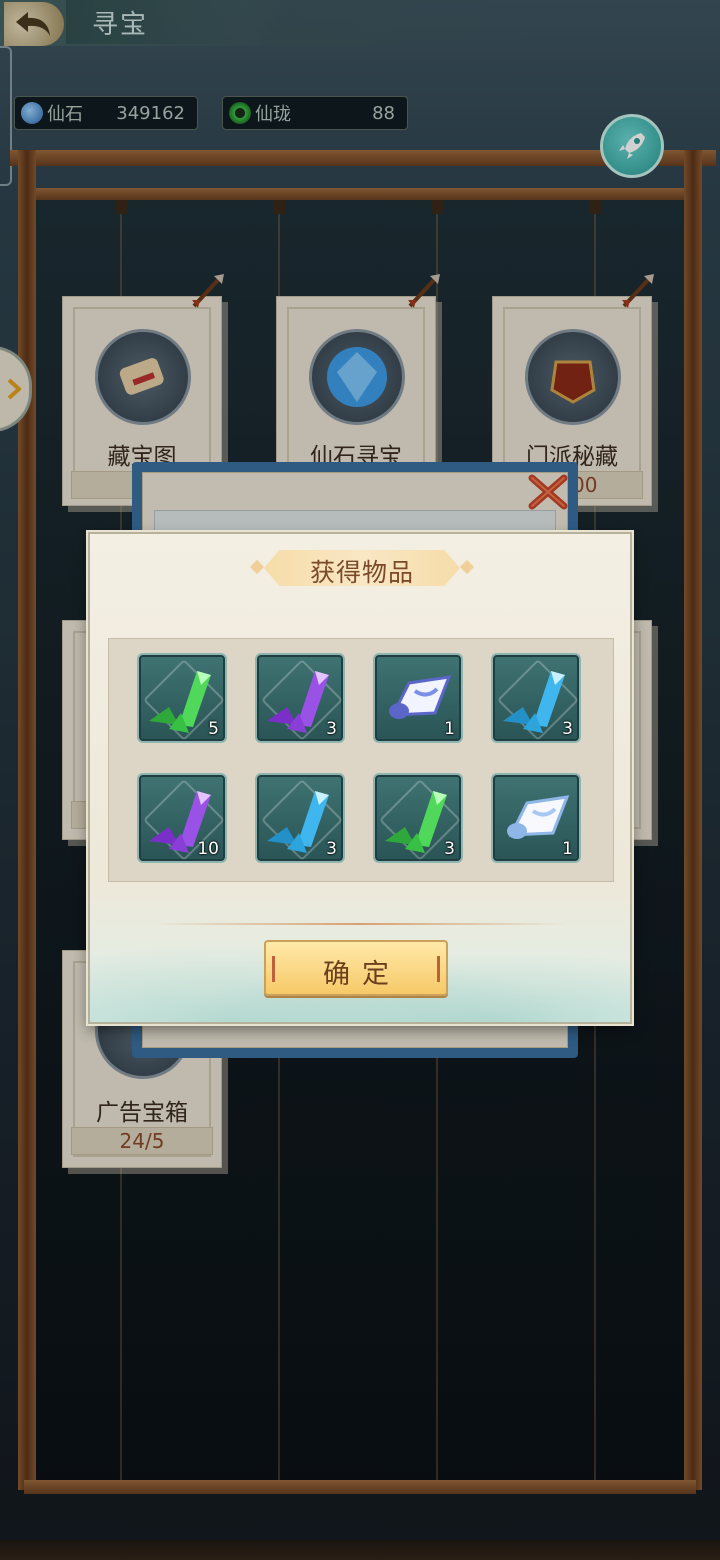 This screenshot has height=1560, width=720. Describe the element at coordinates (182, 698) in the screenshot. I see `reward-item-slot: 5` at that location.